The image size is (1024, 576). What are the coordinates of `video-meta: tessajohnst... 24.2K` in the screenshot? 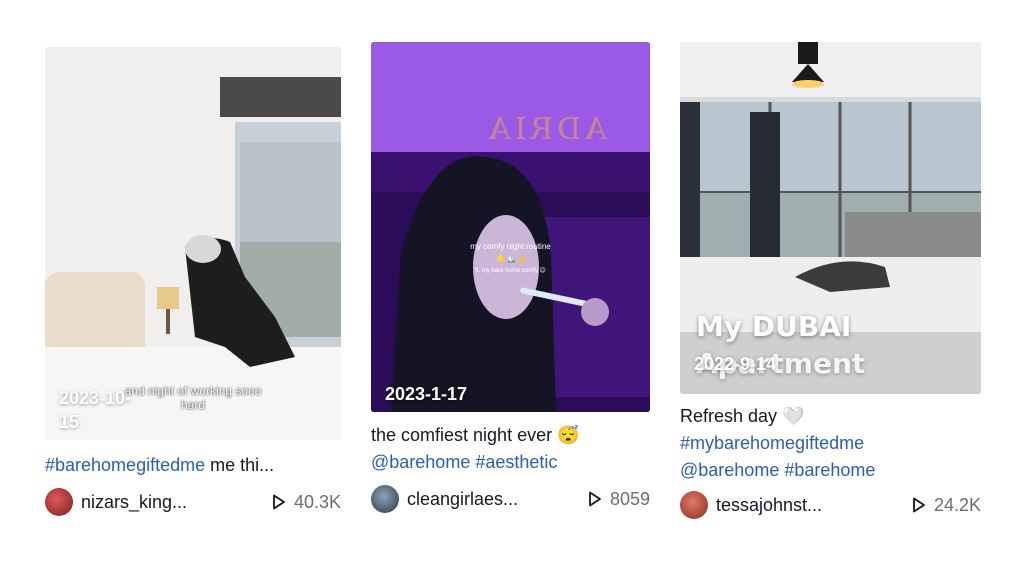 It's located at (830, 505).